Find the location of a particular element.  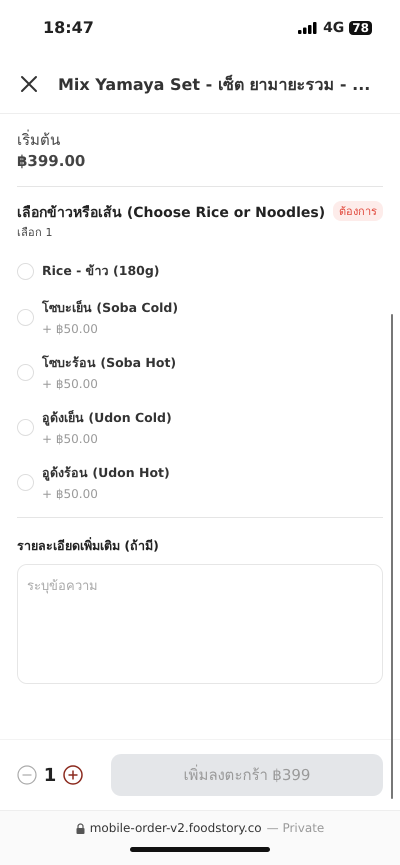

network-label: 4G is located at coordinates (333, 28).